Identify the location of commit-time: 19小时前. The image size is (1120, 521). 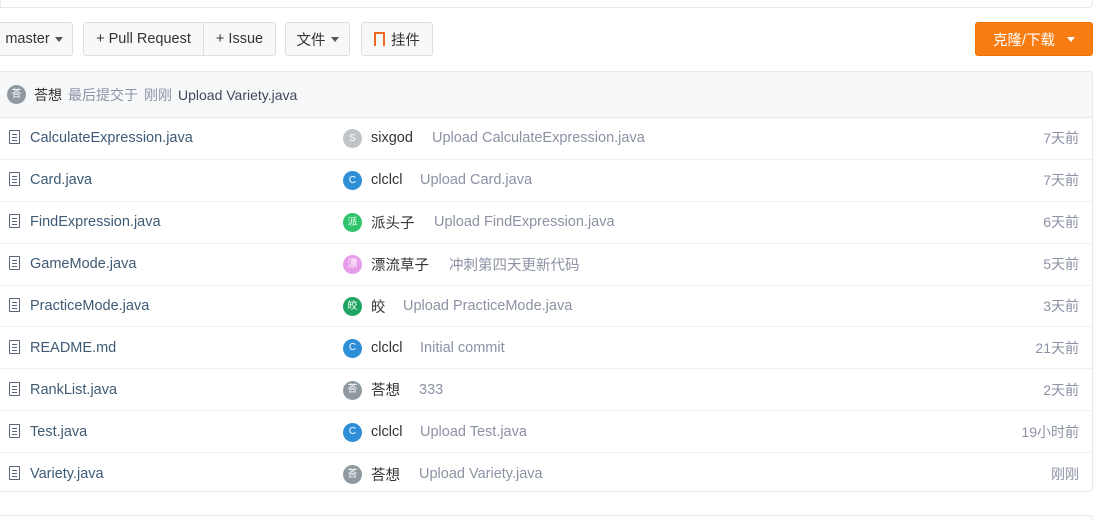
(1050, 431).